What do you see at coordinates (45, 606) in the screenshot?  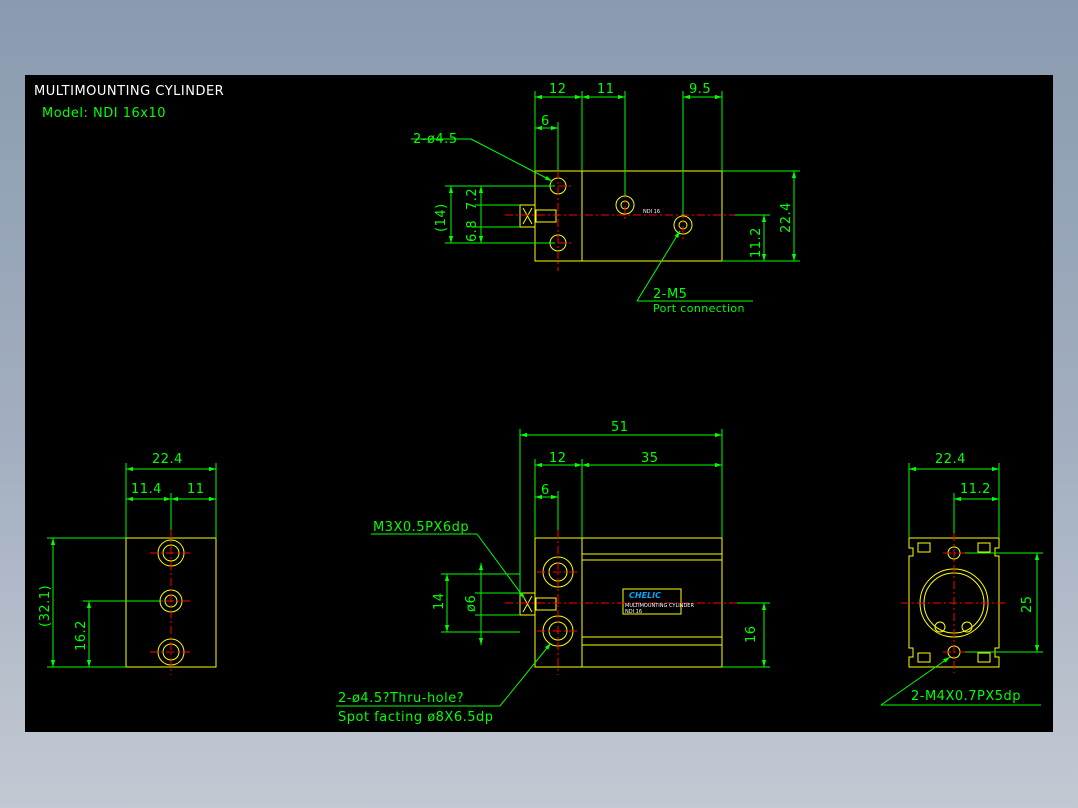 I see `left-dim-32-1: (32.1)` at bounding box center [45, 606].